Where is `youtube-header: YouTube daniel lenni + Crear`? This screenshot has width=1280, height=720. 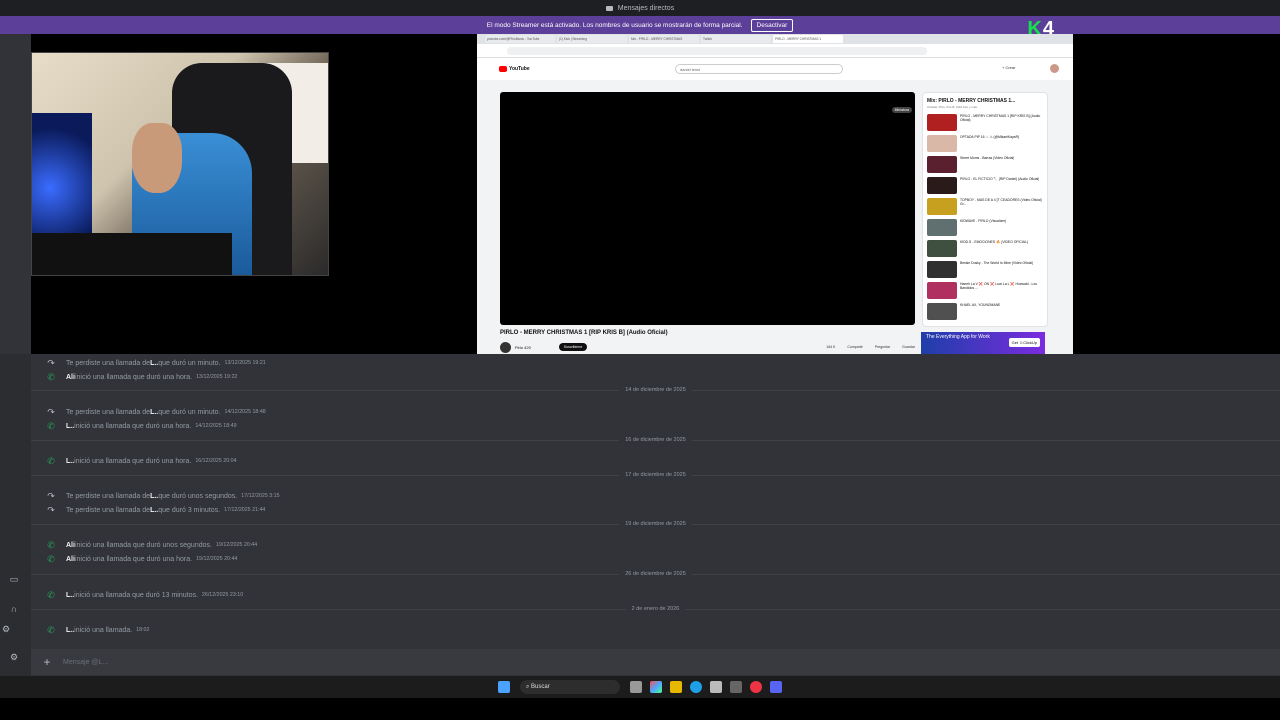
youtube-header: YouTube daniel lenni + Crear is located at coordinates (775, 69).